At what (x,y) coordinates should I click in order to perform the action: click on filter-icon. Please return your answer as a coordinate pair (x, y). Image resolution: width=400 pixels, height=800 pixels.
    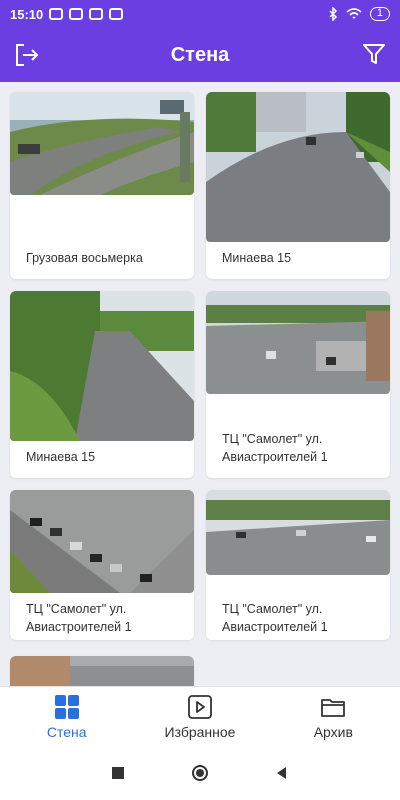
    Looking at the image, I should click on (374, 54).